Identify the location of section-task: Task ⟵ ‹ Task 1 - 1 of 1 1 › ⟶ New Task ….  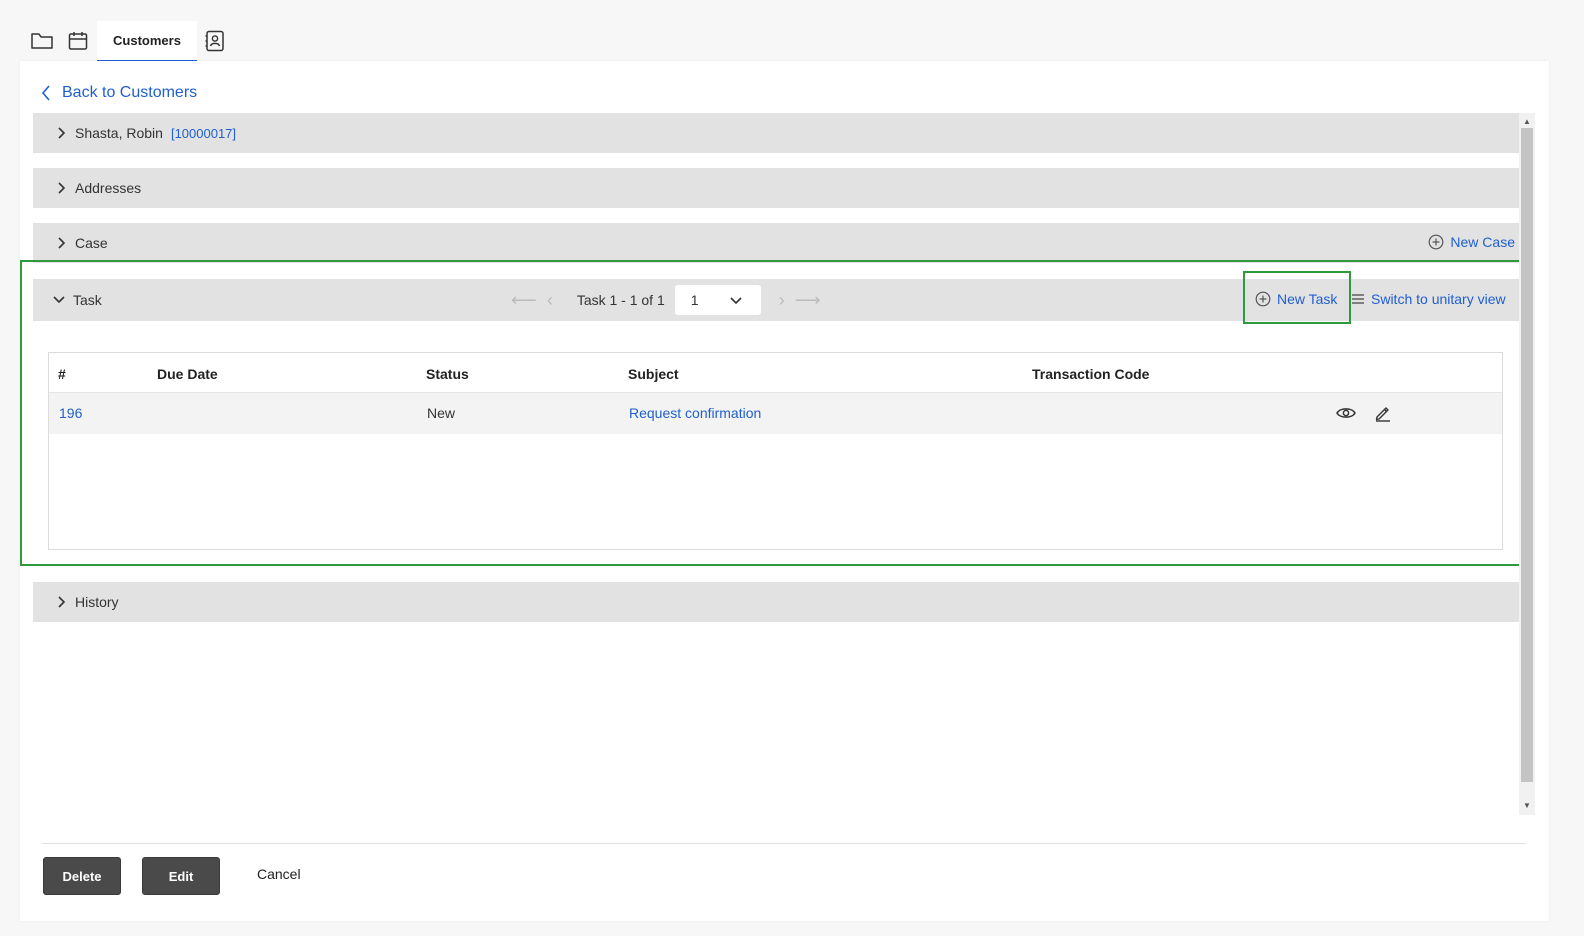
(776, 300).